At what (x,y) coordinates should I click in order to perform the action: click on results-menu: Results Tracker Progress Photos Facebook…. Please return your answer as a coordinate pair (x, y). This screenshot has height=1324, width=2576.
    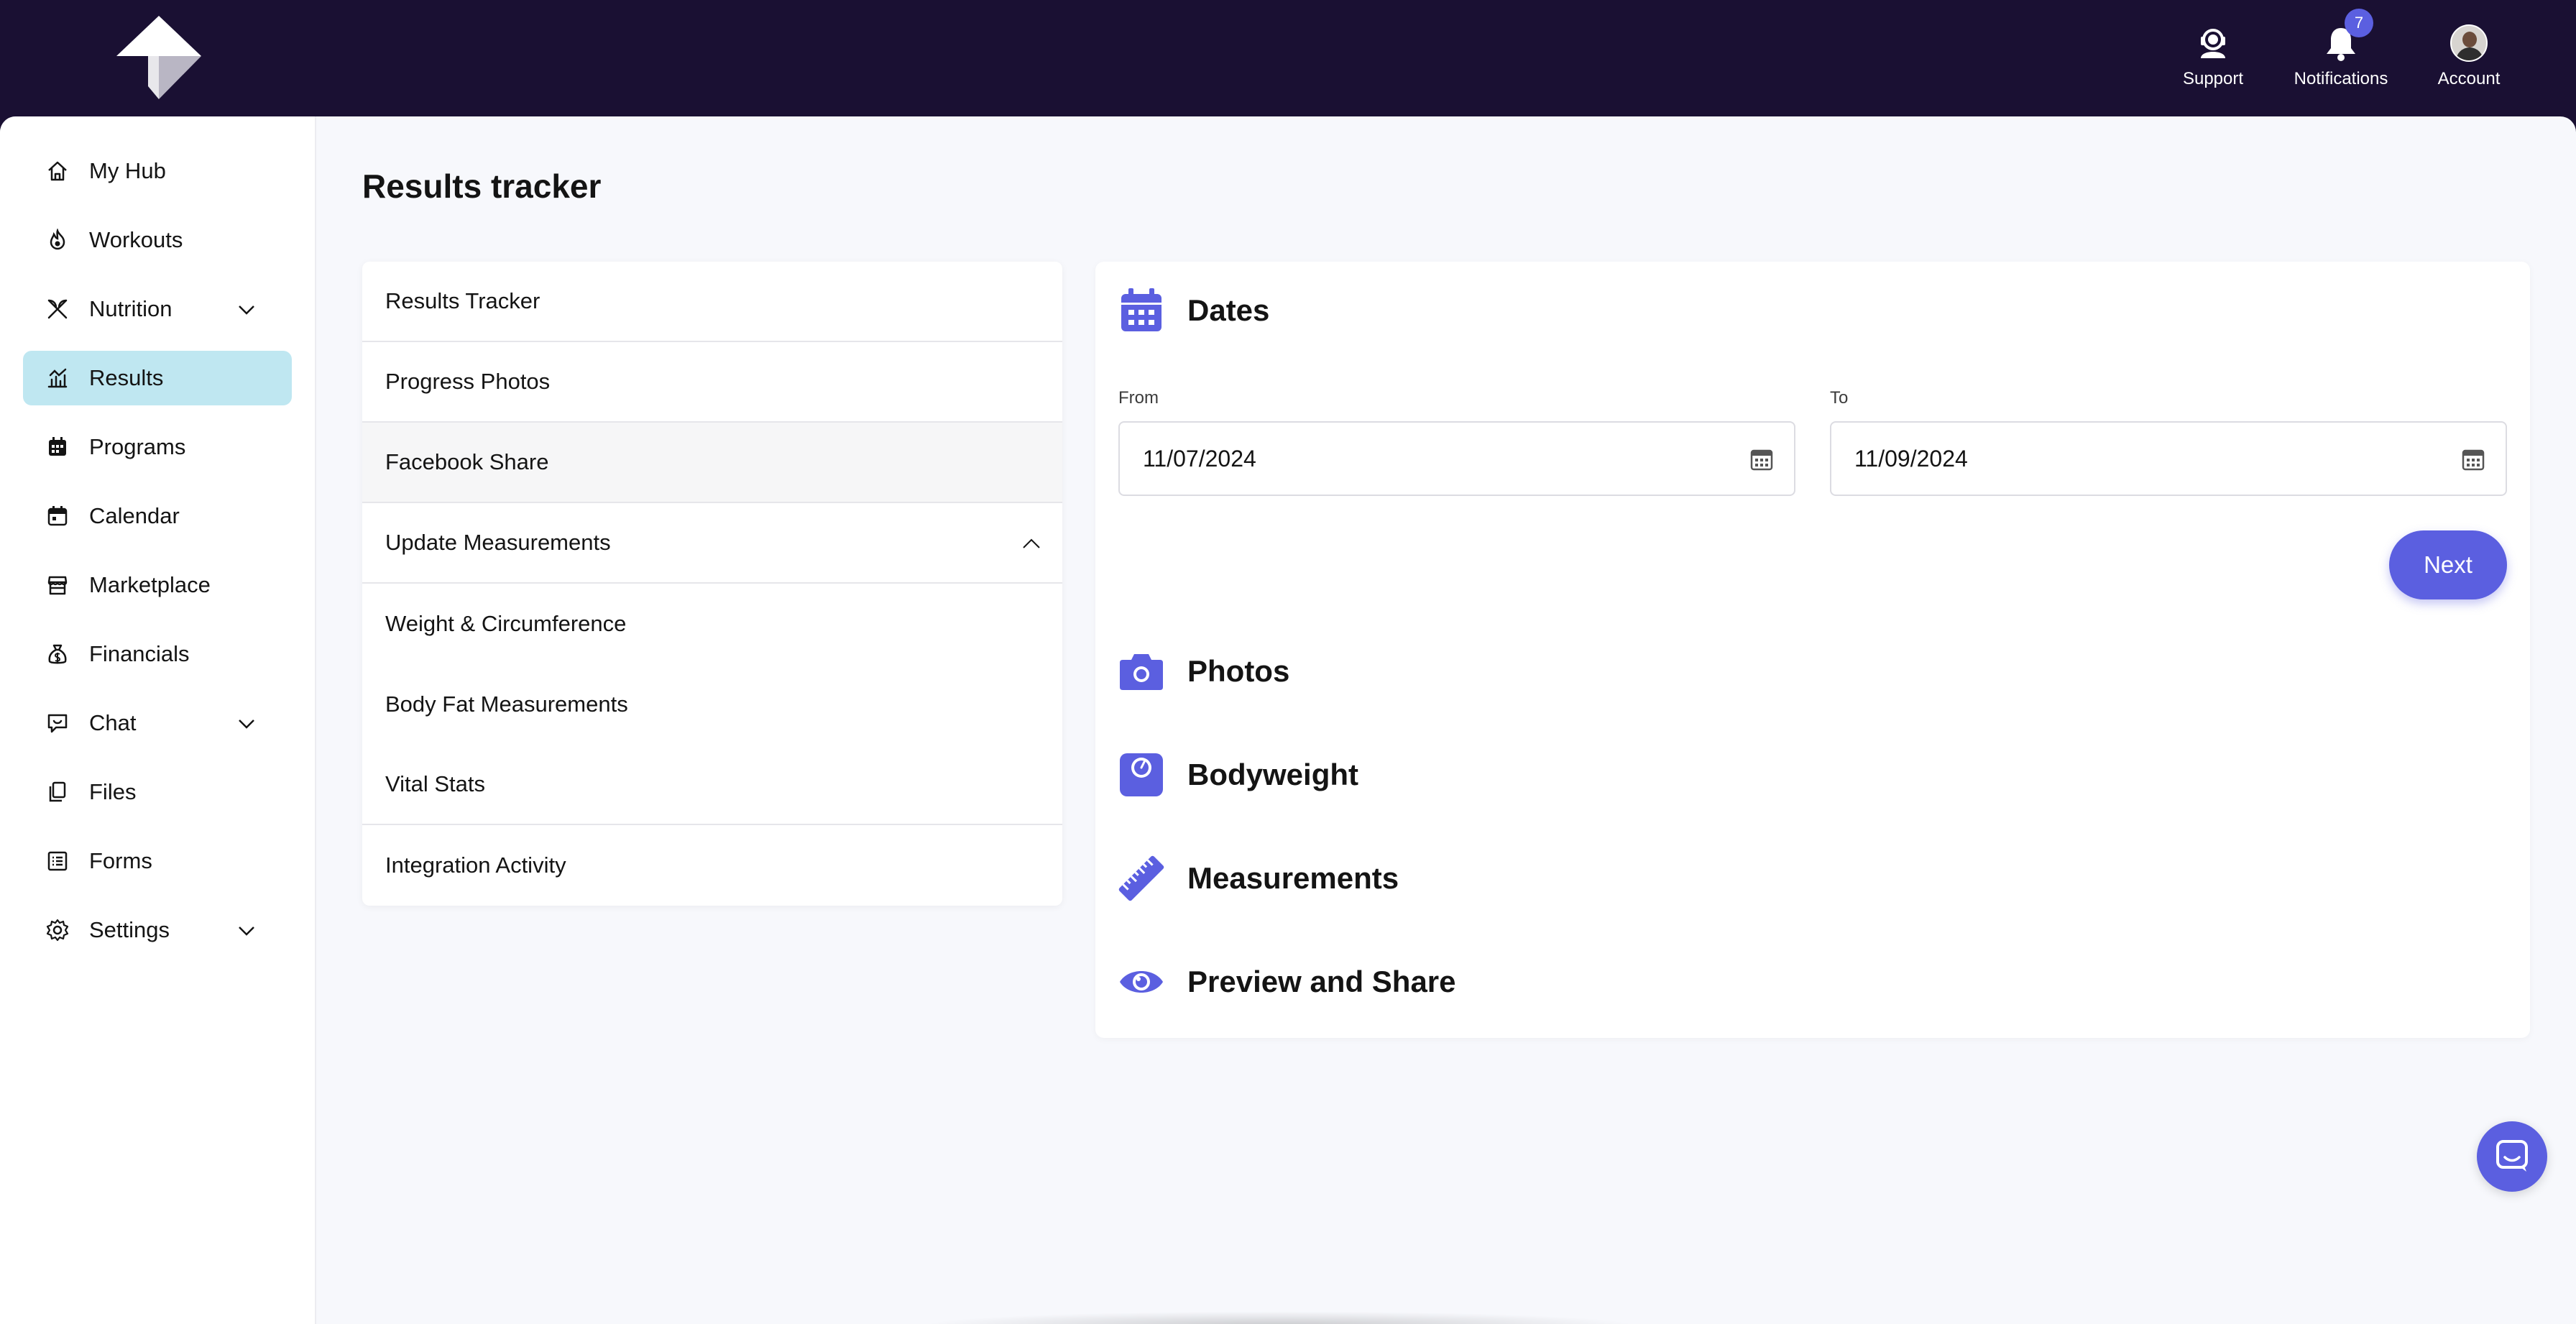
    Looking at the image, I should click on (712, 584).